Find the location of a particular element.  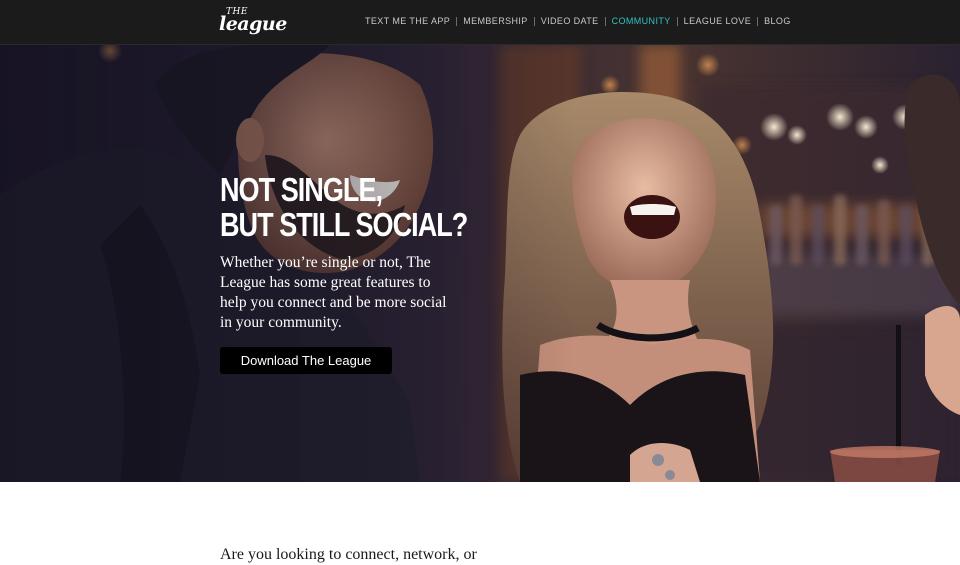

hero-title-line-1: NOT SINGLE, is located at coordinates (301, 189).